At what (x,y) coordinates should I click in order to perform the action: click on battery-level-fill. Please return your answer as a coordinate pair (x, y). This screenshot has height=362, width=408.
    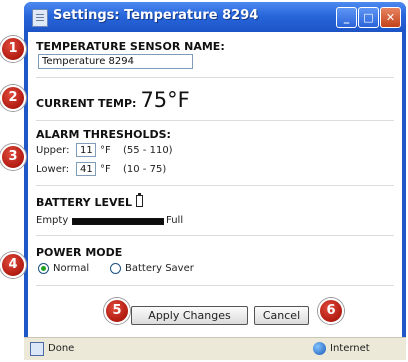
    Looking at the image, I should click on (118, 221).